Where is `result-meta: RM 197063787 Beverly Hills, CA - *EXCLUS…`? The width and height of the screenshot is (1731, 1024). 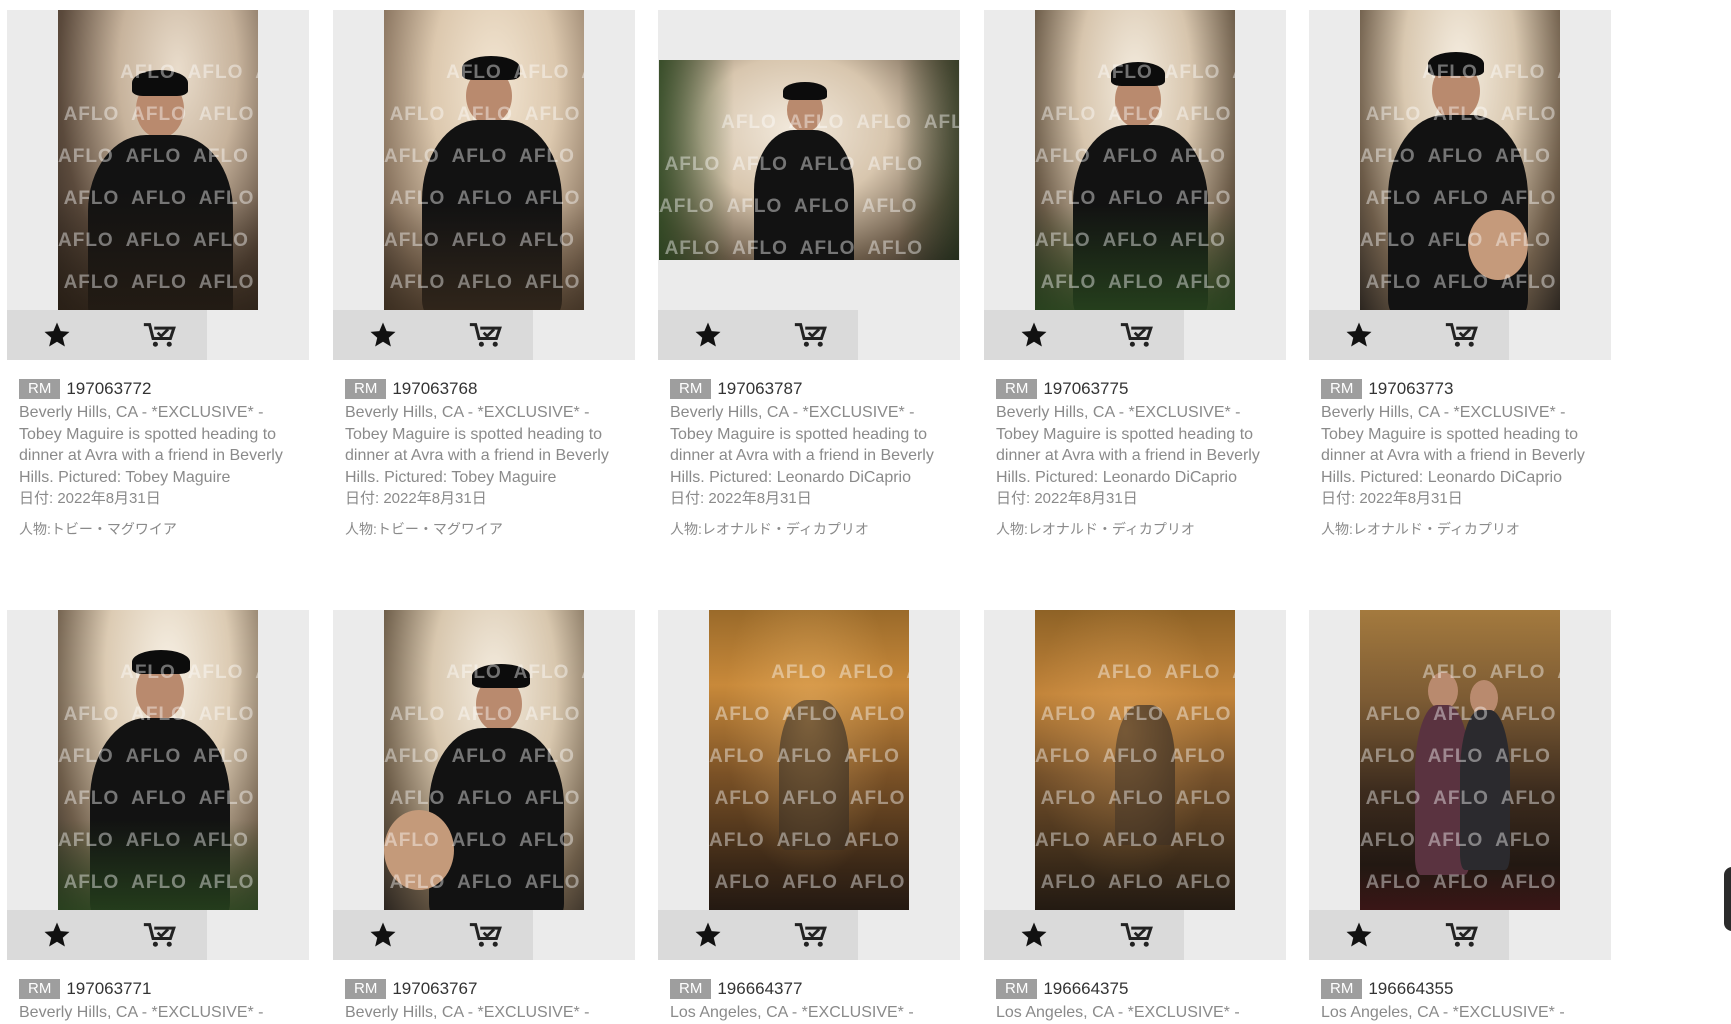 result-meta: RM 197063787 Beverly Hills, CA - *EXCLUS… is located at coordinates (812, 458).